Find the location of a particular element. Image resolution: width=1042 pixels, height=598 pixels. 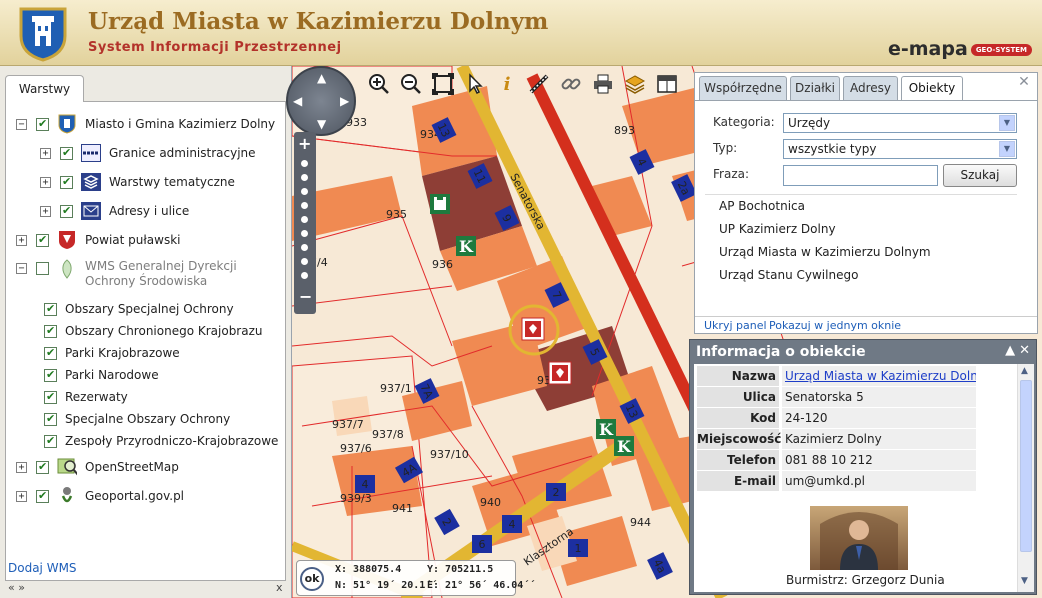

layout-icon is located at coordinates (667, 84).